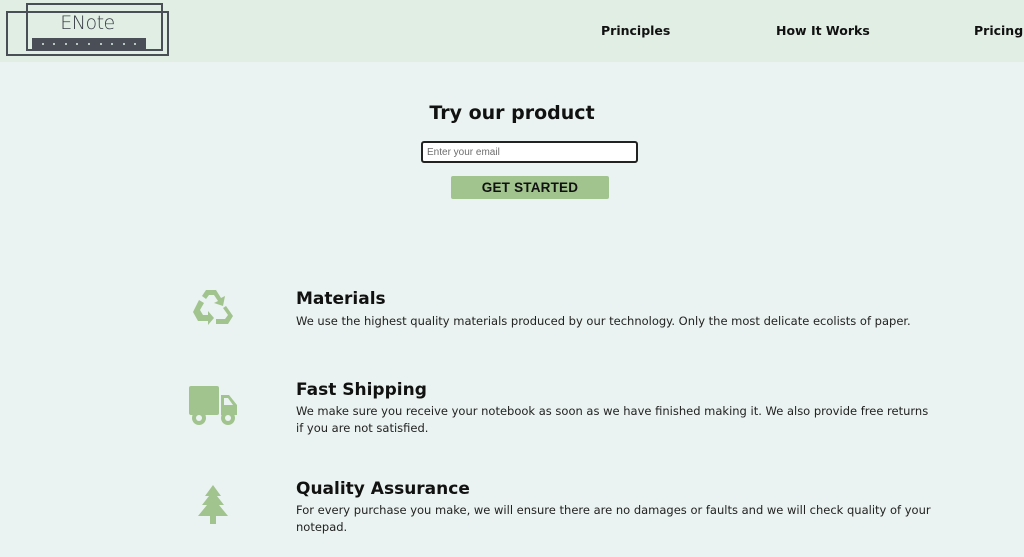 The width and height of the screenshot is (1024, 557). I want to click on feature-title-quality-assurance: Quality Assurance, so click(383, 489).